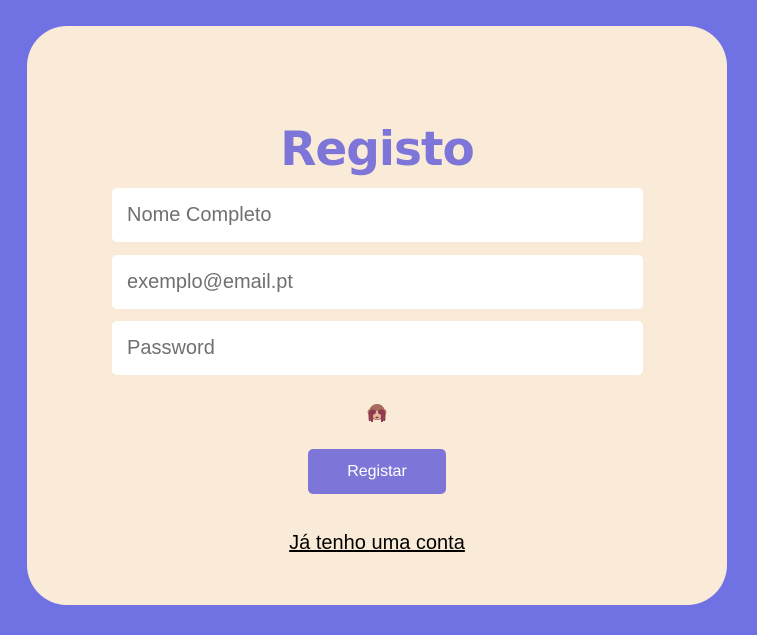  What do you see at coordinates (377, 471) in the screenshot?
I see `register-button: Registar` at bounding box center [377, 471].